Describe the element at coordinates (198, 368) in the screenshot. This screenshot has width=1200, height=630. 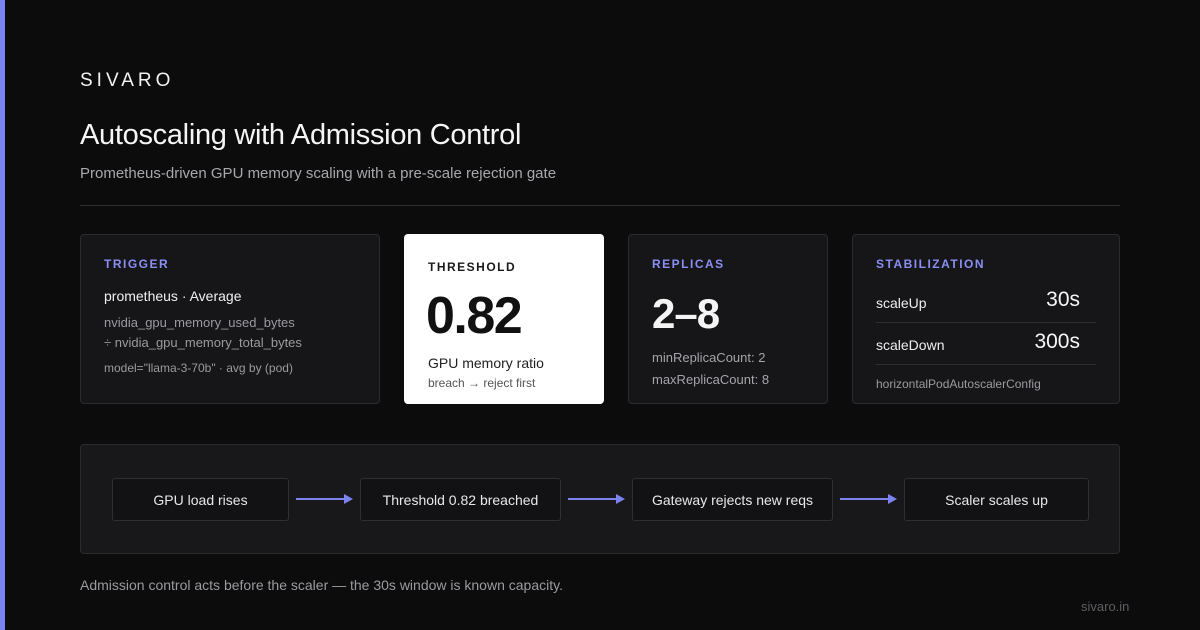
I see `trigger-query-filter: model="llama-3-70b" · avg by (pod)` at that location.